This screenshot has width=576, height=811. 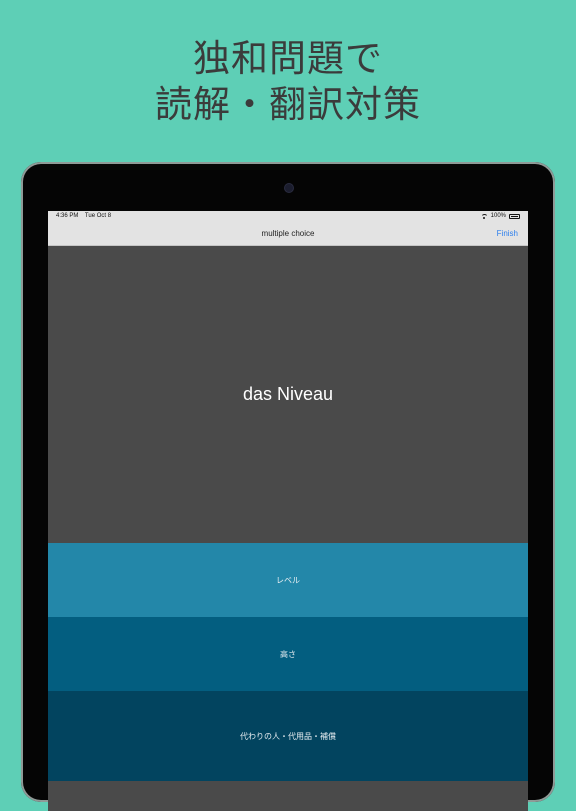 I want to click on camera-icon, so click(x=289, y=188).